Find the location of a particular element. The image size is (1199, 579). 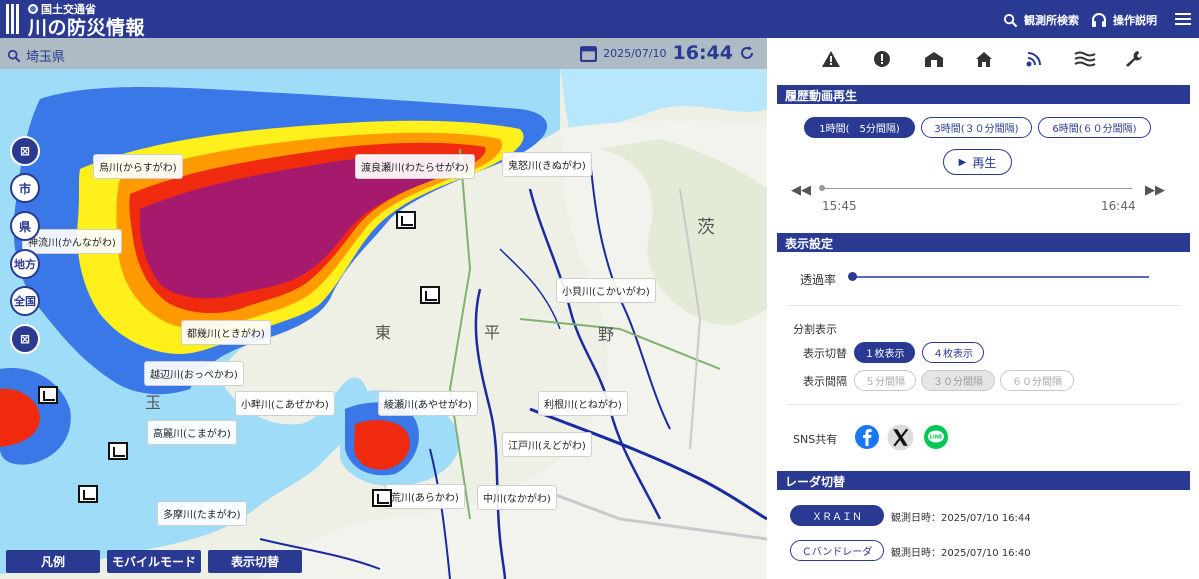

legend-button: 凡例 is located at coordinates (53, 561).